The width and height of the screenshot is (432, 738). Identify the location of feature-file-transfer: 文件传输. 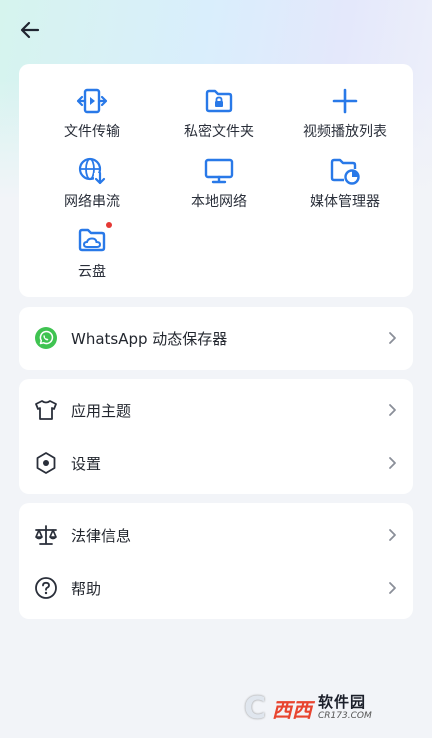
(92, 115).